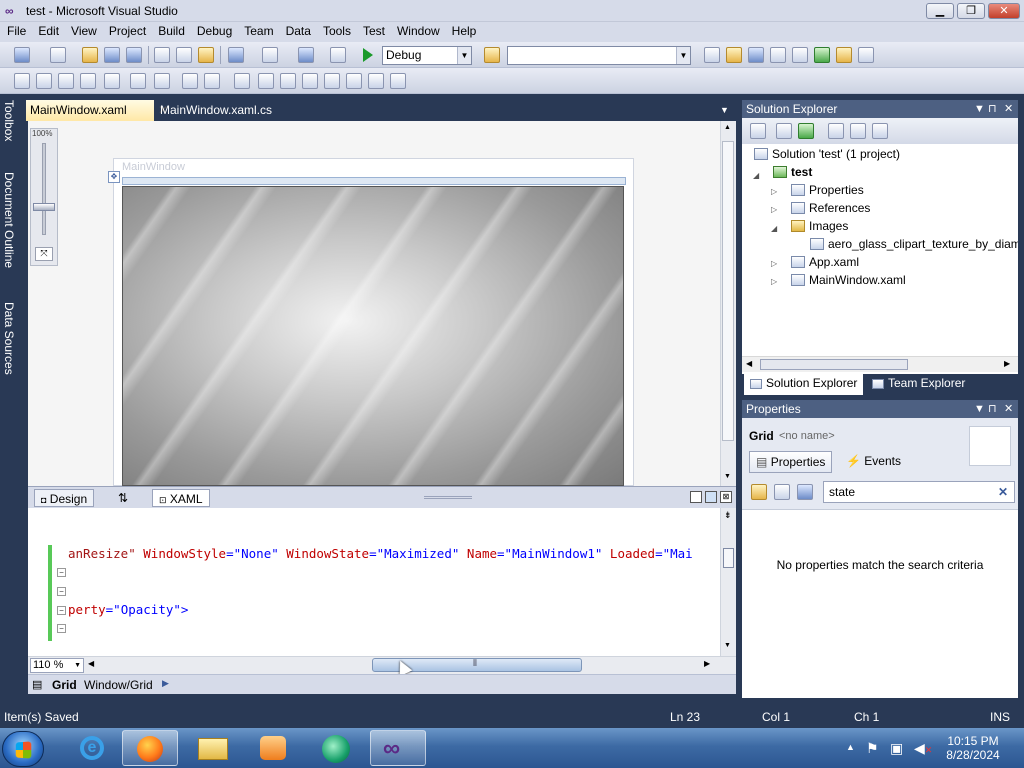 The width and height of the screenshot is (1024, 768). What do you see at coordinates (138, 81) in the screenshot?
I see `format-icon` at bounding box center [138, 81].